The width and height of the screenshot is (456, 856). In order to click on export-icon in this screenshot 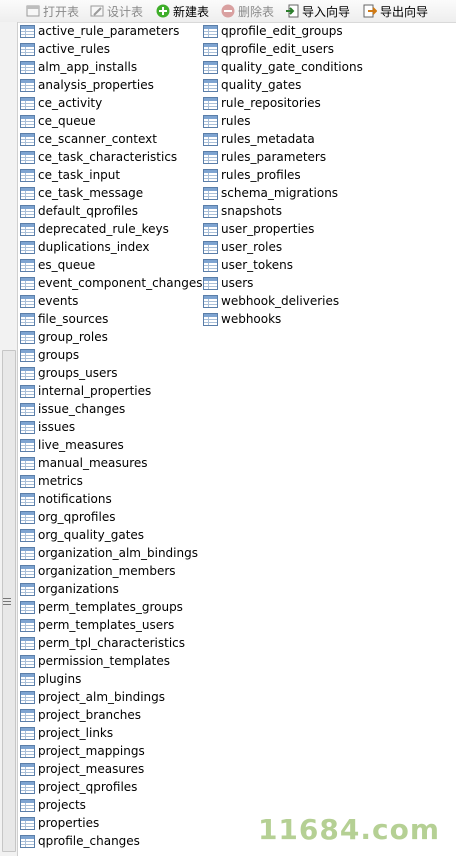, I will do `click(370, 11)`.